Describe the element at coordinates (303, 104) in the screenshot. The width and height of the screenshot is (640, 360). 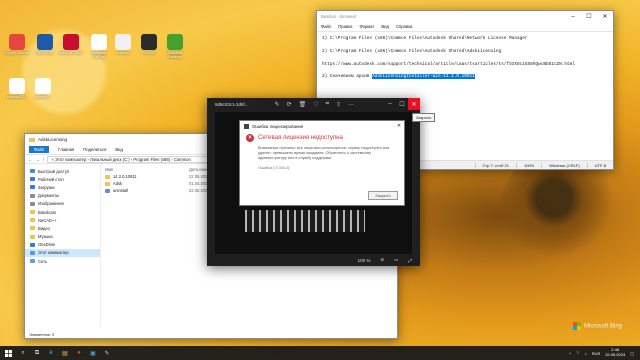
I see `delete-icon: 🗑` at that location.